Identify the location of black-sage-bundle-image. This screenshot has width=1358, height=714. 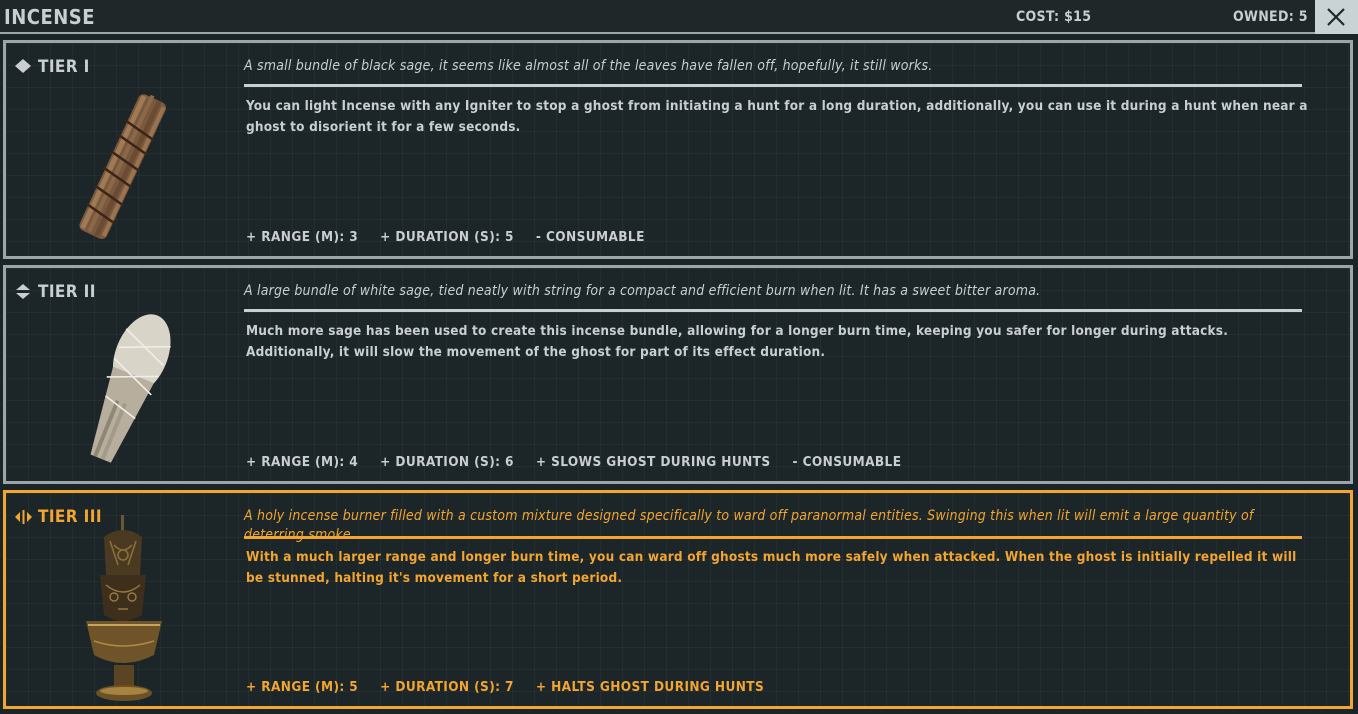
(123, 166).